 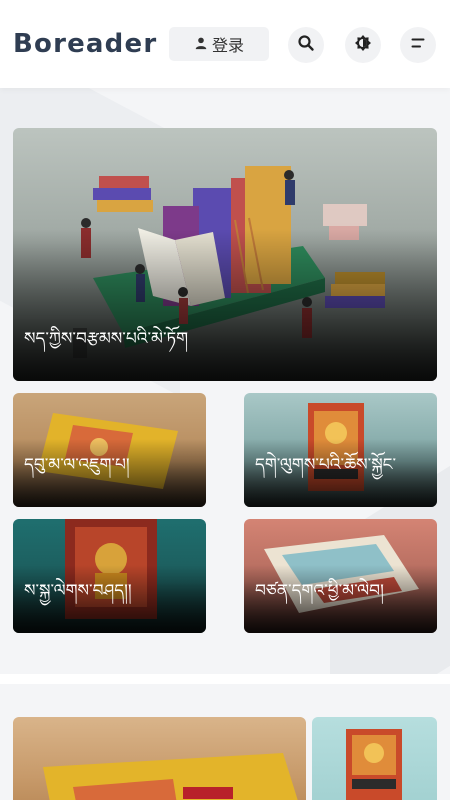 What do you see at coordinates (201, 44) in the screenshot?
I see `user-icon` at bounding box center [201, 44].